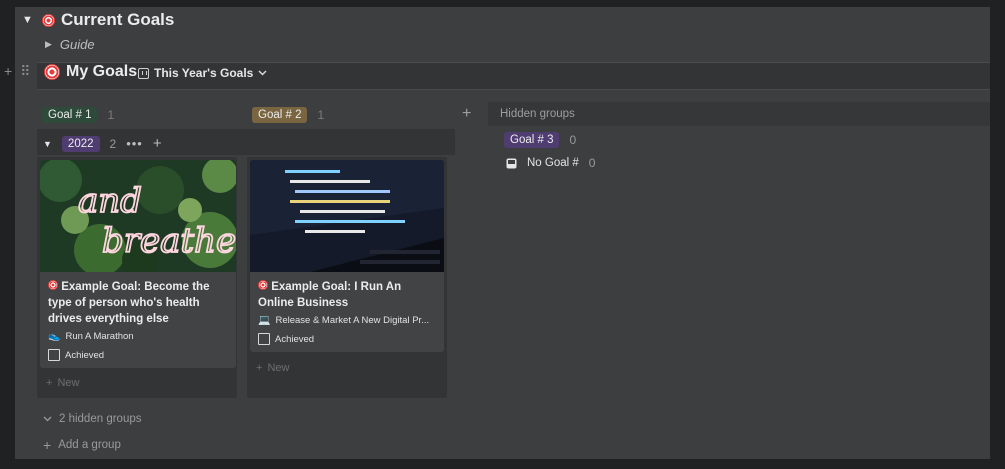 The image size is (1005, 469). I want to click on toggle-down-icon: ▼, so click(47, 144).